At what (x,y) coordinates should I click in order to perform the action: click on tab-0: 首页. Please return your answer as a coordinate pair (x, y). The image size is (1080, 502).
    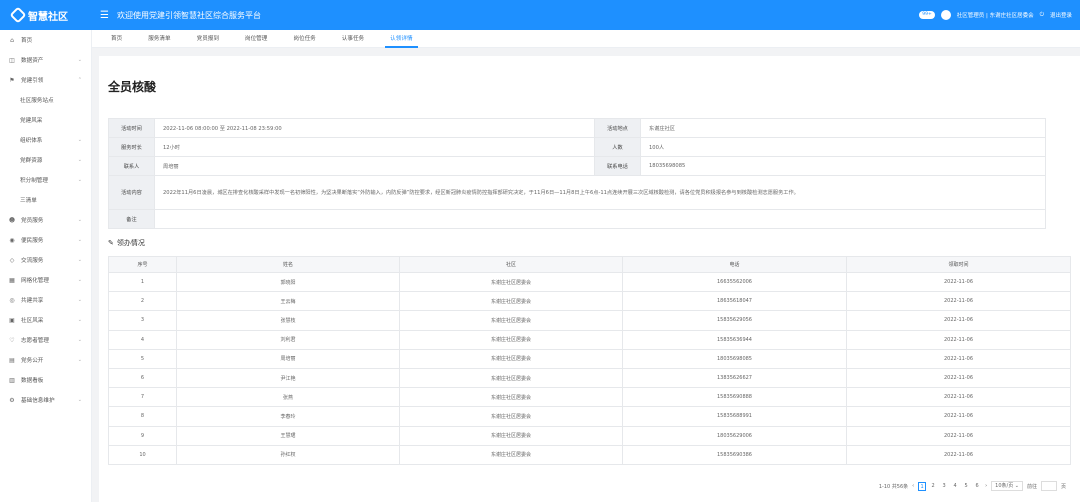
    Looking at the image, I should click on (116, 39).